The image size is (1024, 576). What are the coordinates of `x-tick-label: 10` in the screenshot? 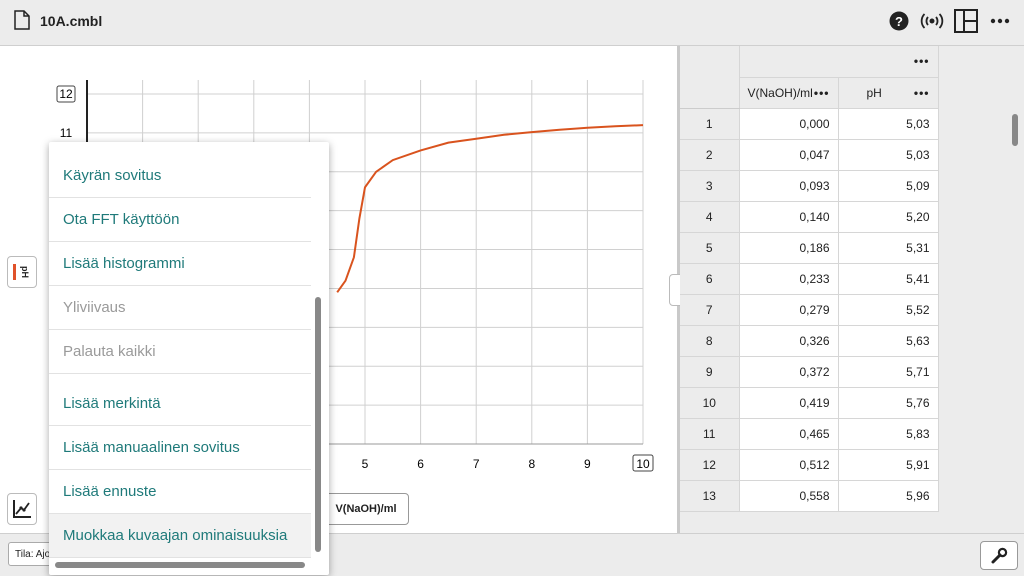 It's located at (643, 464).